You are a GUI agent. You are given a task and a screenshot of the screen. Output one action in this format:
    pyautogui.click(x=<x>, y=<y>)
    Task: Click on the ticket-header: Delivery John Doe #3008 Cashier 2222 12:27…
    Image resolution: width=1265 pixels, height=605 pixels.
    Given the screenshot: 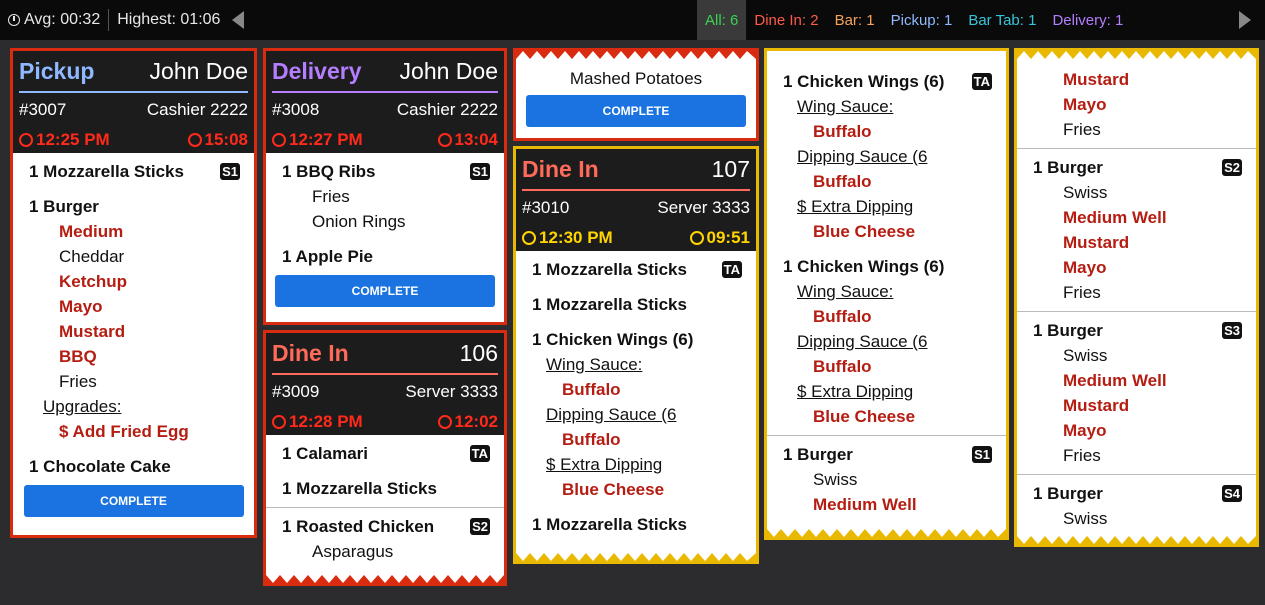 What is the action you would take?
    pyautogui.click(x=385, y=102)
    